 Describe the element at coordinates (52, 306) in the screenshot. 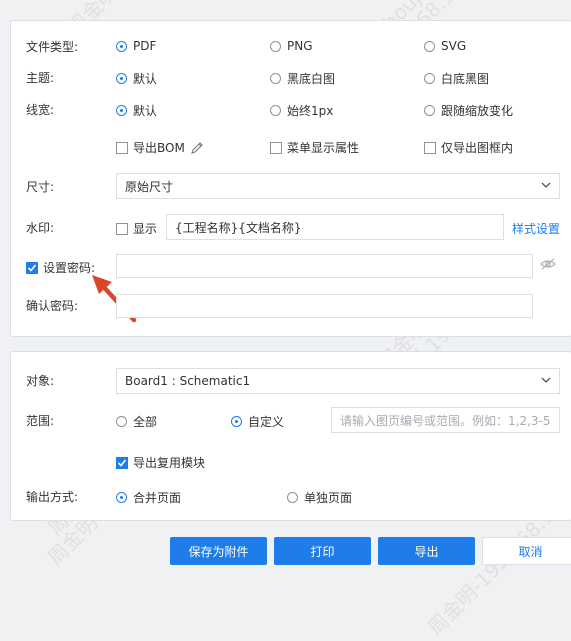

I see `confirm-password-label: 确认密码:` at that location.